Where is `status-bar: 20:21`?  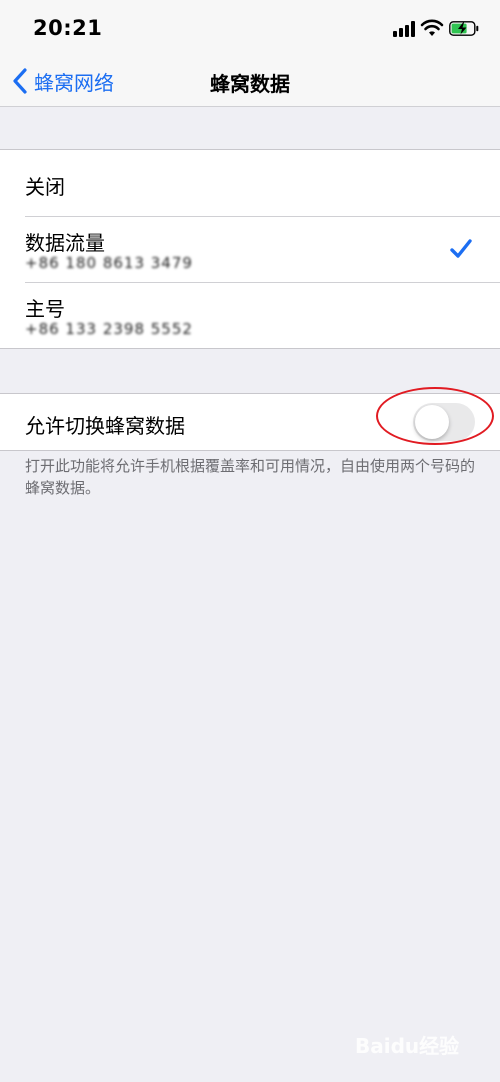 status-bar: 20:21 is located at coordinates (250, 29).